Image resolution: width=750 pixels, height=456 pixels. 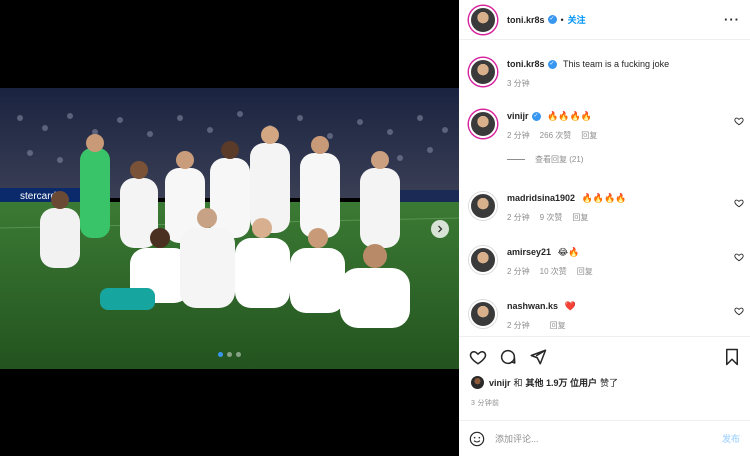 I want to click on post-comment-button: 发布, so click(x=731, y=438).